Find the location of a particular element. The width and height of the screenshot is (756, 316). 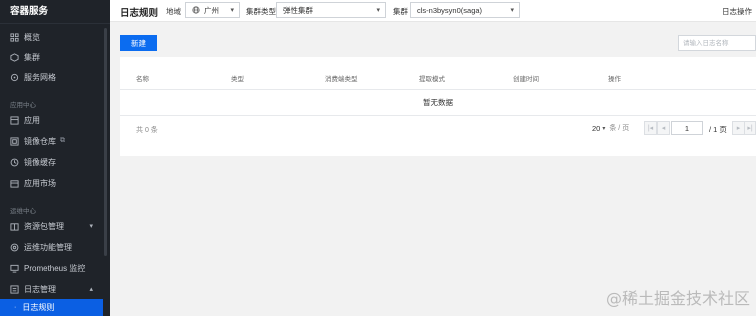

sidebar-item-label: 运维功能管理 is located at coordinates (48, 247).